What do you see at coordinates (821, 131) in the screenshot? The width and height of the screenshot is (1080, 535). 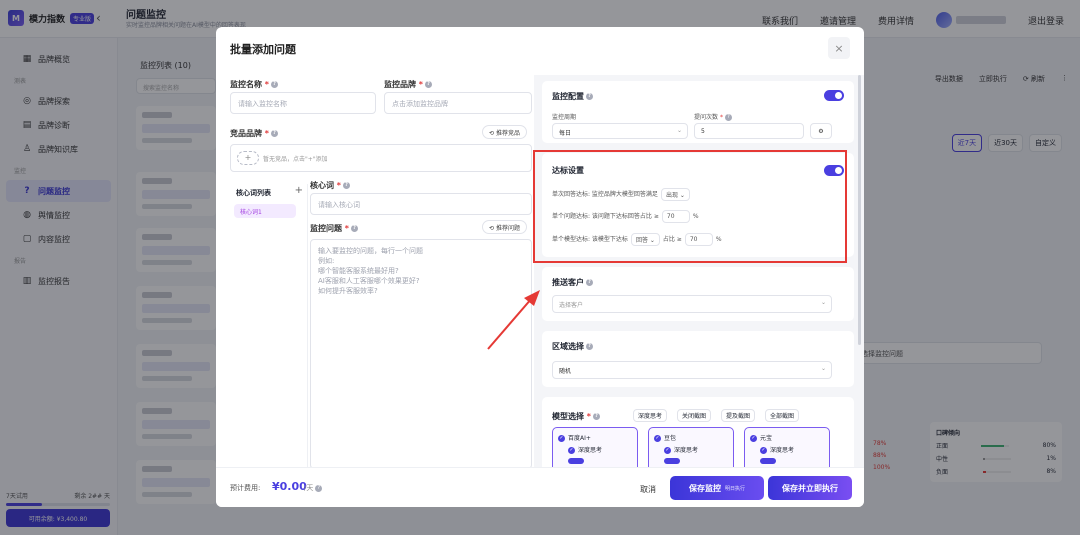 I see `gear-icon: ⚙` at bounding box center [821, 131].